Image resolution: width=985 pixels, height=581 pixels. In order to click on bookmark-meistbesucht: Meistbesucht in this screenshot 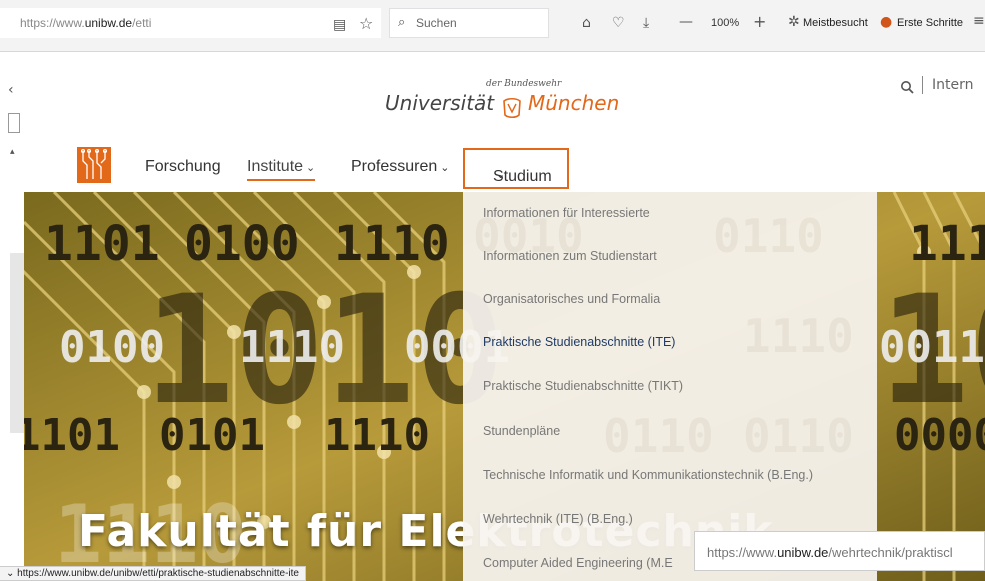, I will do `click(835, 23)`.